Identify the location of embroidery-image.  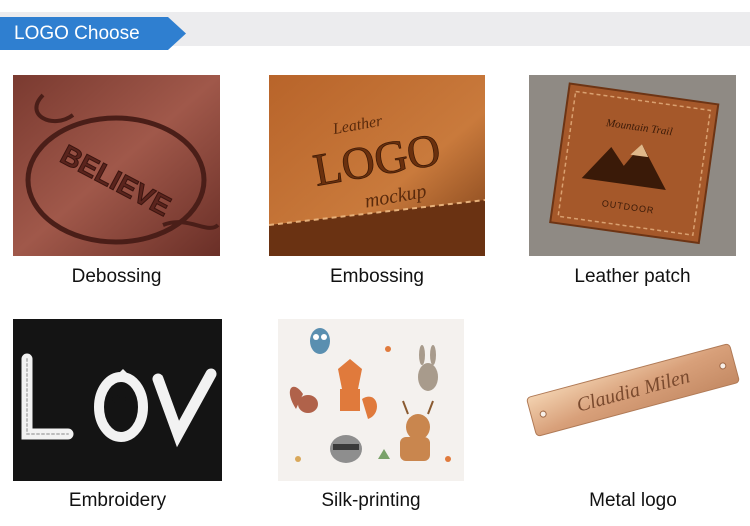
(117, 400).